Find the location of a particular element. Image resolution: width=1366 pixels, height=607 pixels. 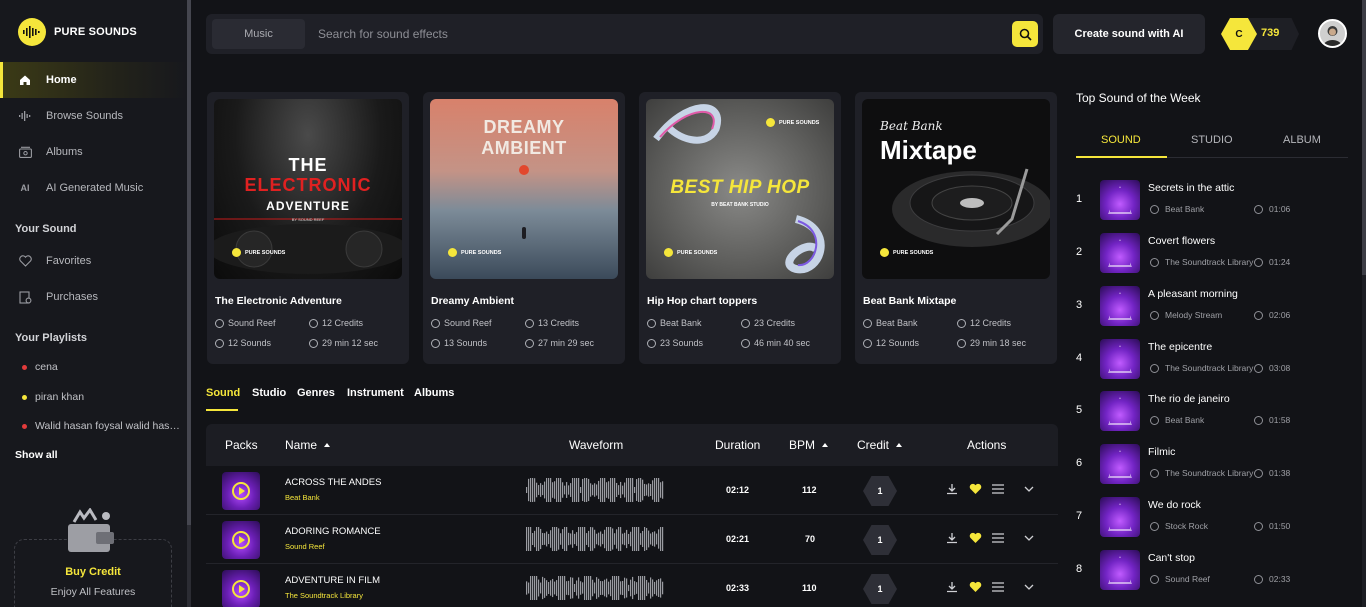

top-sound-item: 3 A pleasant morning Melody Stream 02:06 is located at coordinates (1212, 312).